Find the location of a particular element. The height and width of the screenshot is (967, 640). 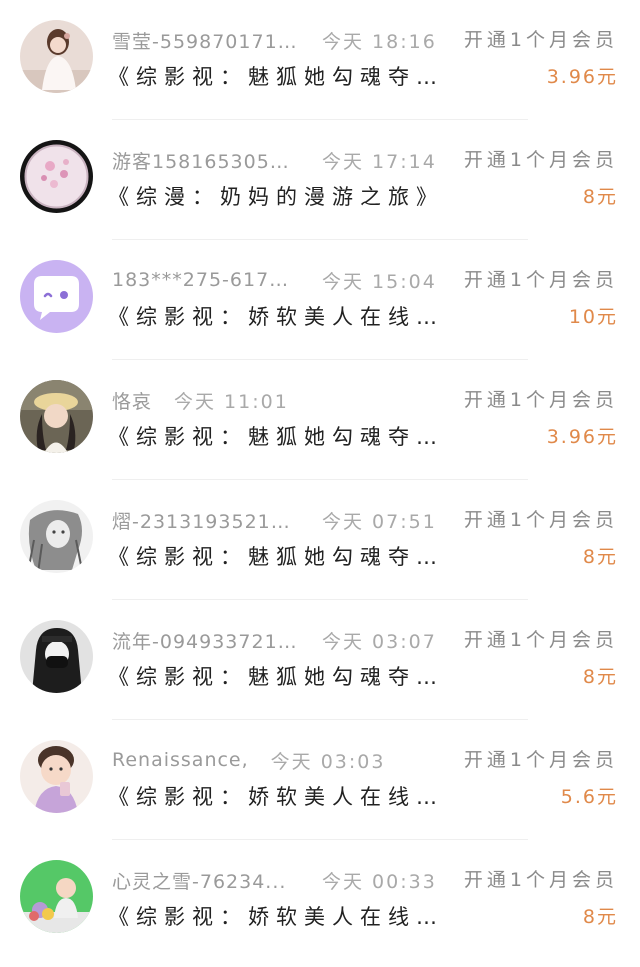

price: 10元 is located at coordinates (593, 317).